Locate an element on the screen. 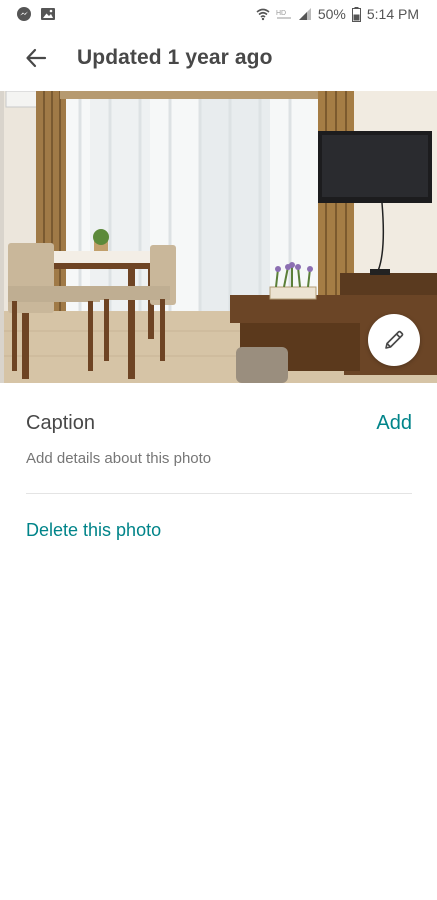  battery-percent: 50% is located at coordinates (331, 14).